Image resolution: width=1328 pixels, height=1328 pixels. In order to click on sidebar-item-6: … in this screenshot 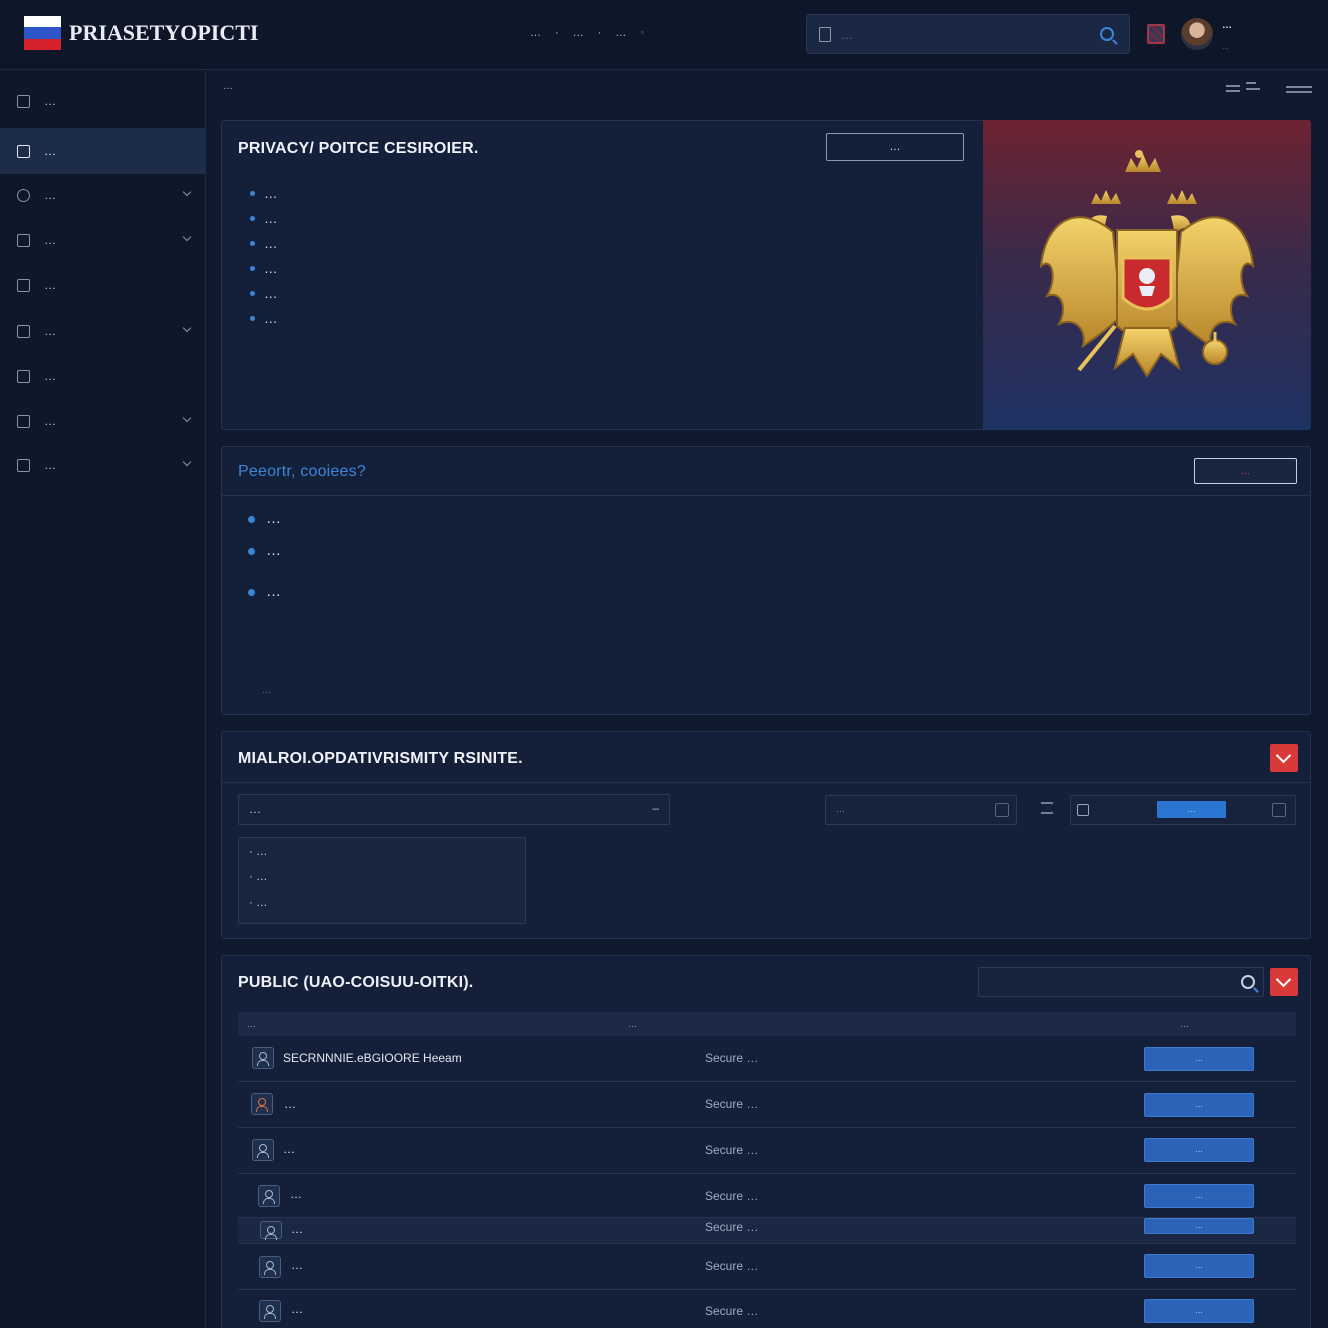, I will do `click(103, 331)`.